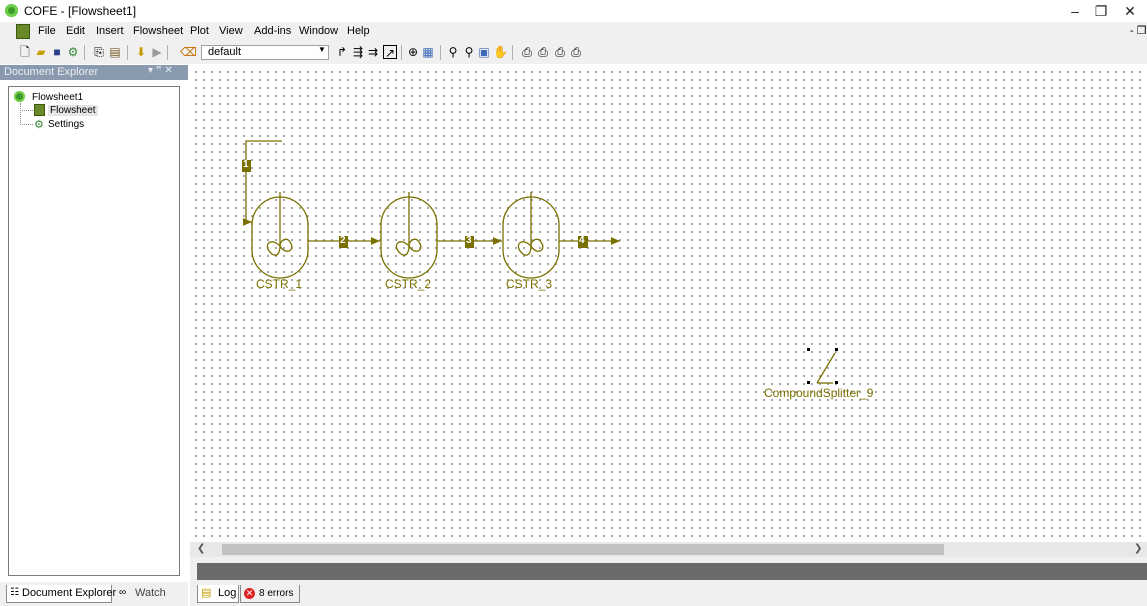  What do you see at coordinates (318, 31) in the screenshot?
I see `menu-window: Window` at bounding box center [318, 31].